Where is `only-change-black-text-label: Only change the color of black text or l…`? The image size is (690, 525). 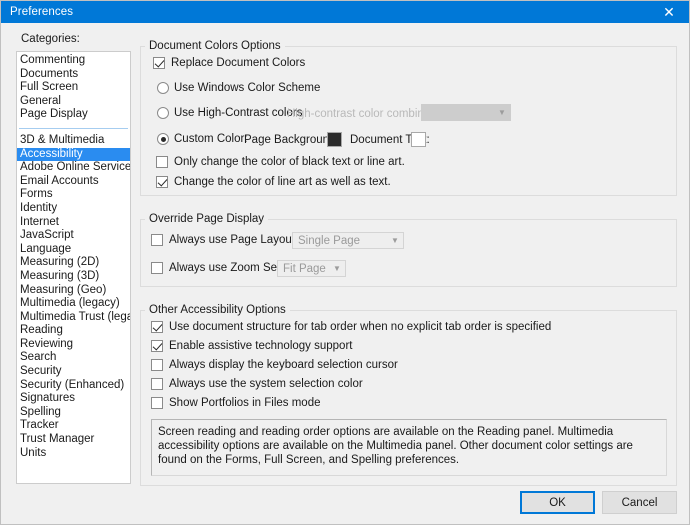 only-change-black-text-label: Only change the color of black text or l… is located at coordinates (289, 162).